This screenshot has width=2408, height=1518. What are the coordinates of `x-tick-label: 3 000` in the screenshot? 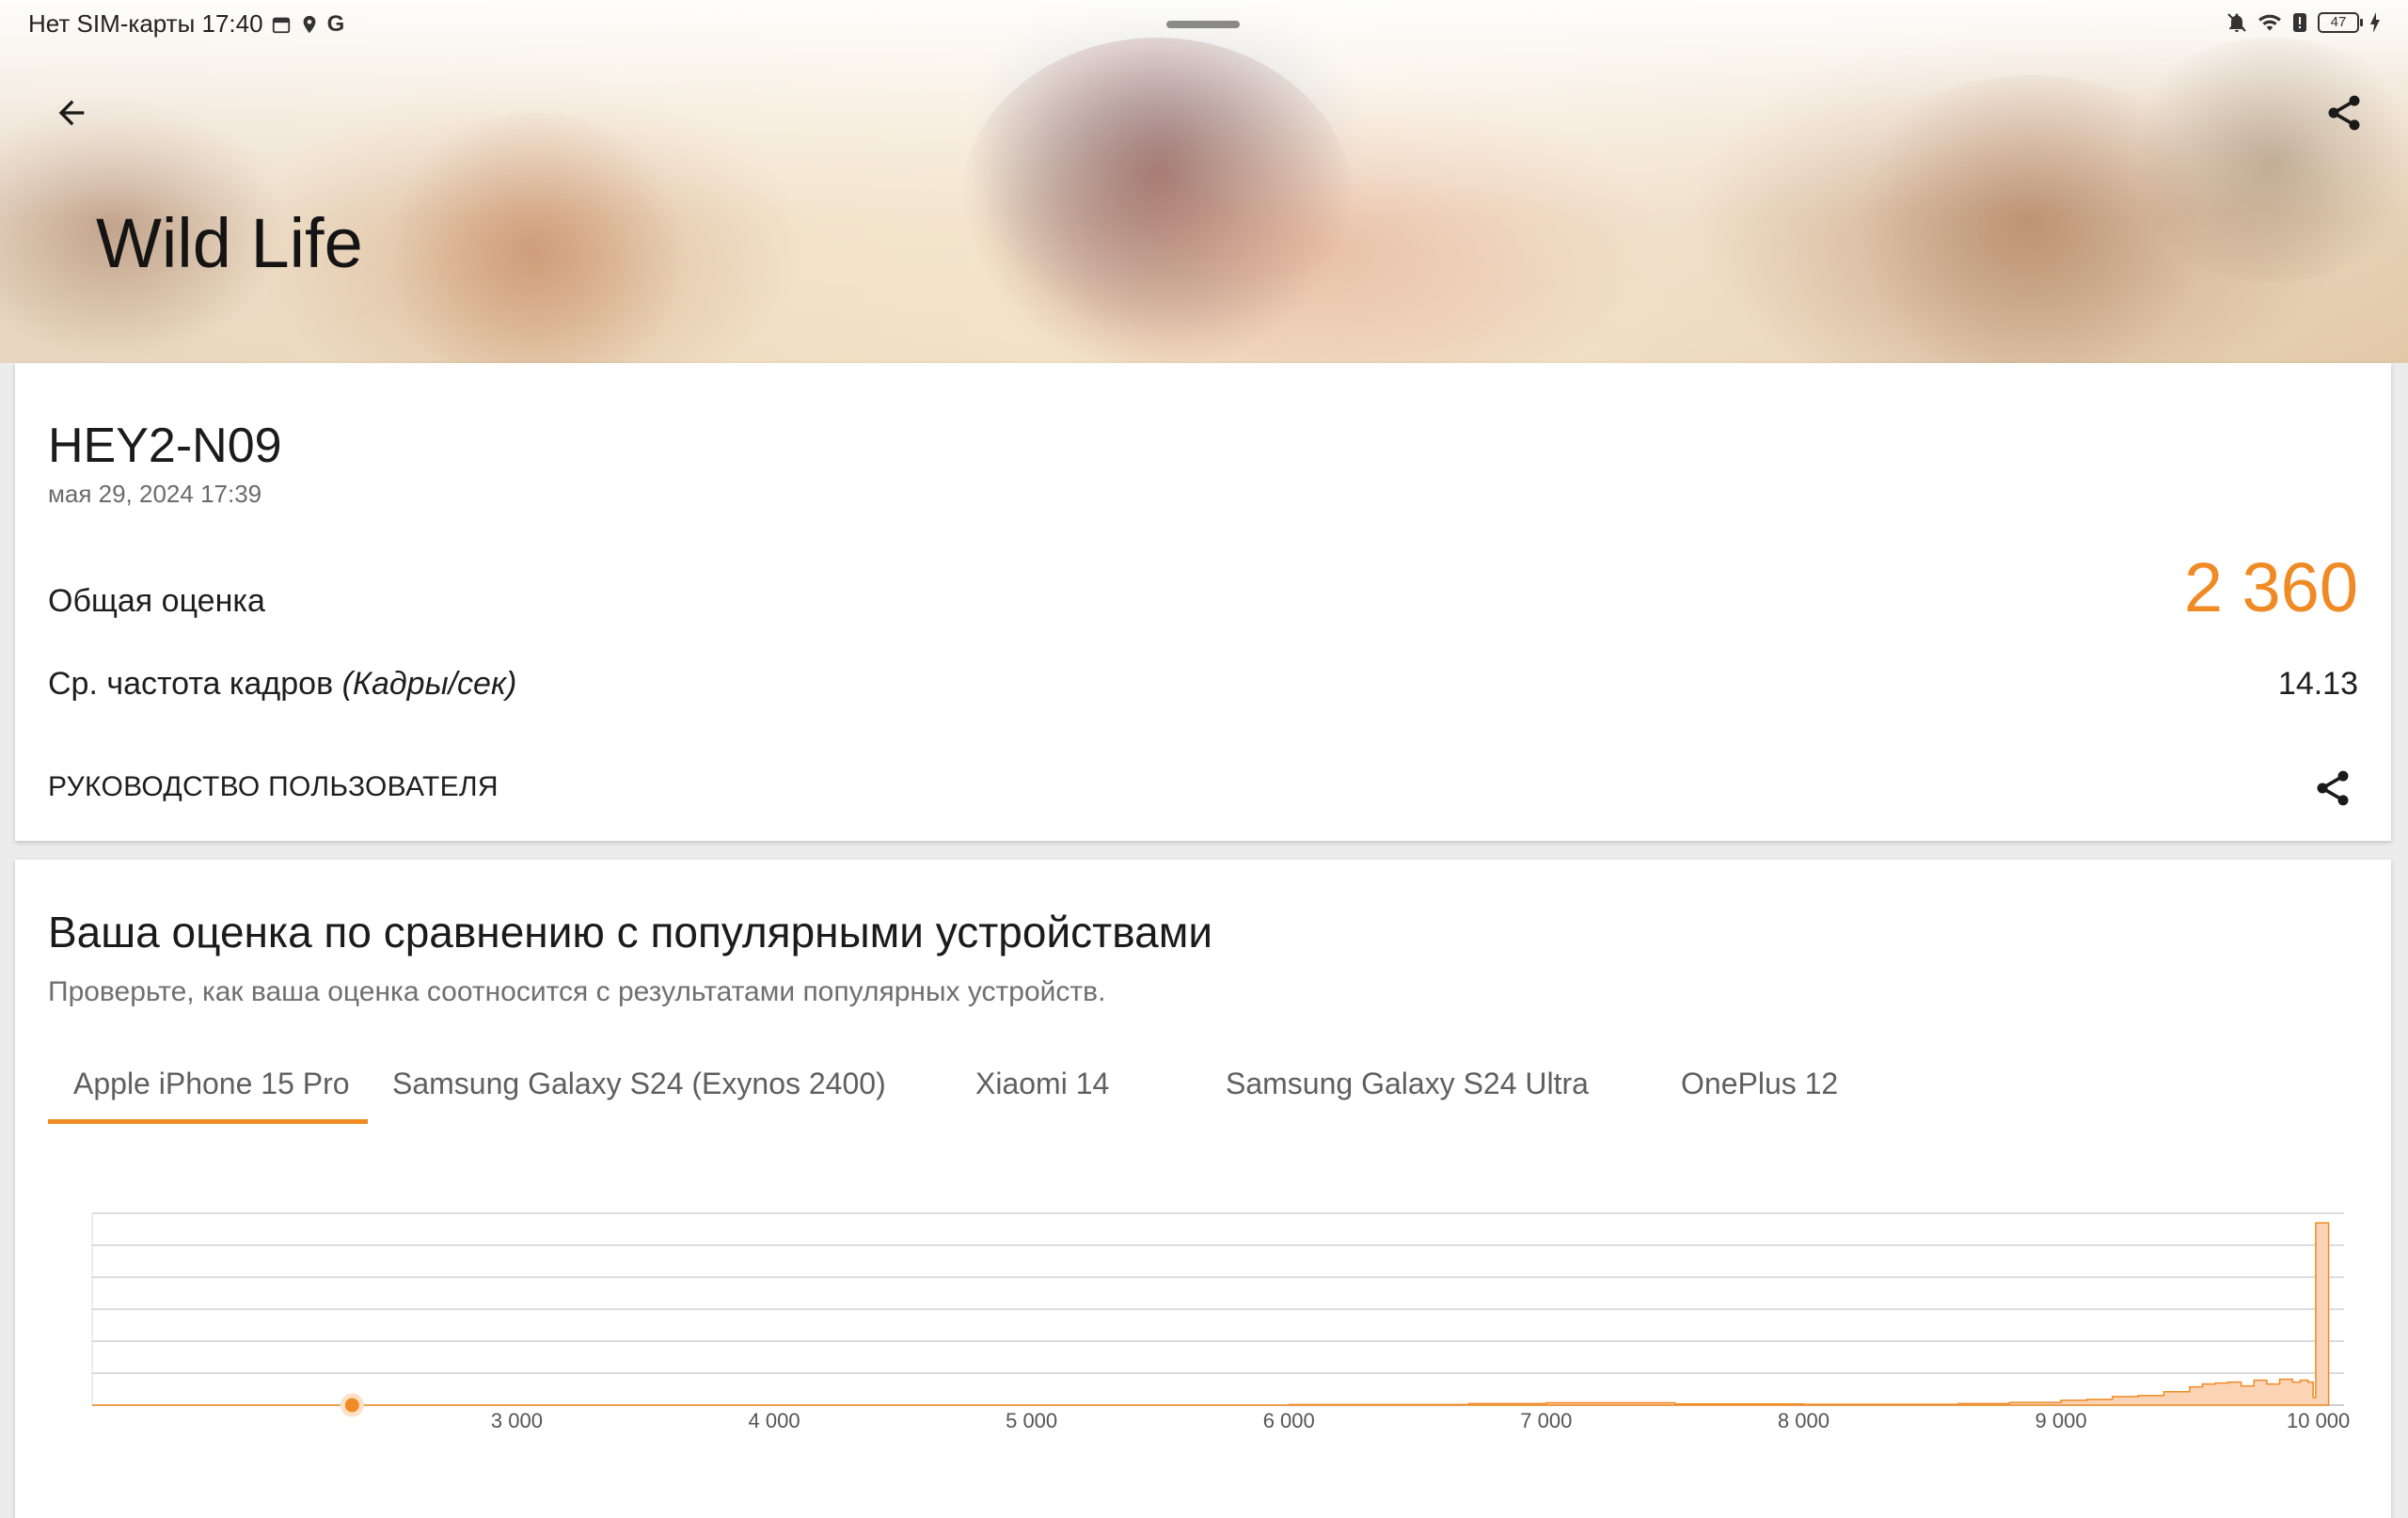 It's located at (517, 1421).